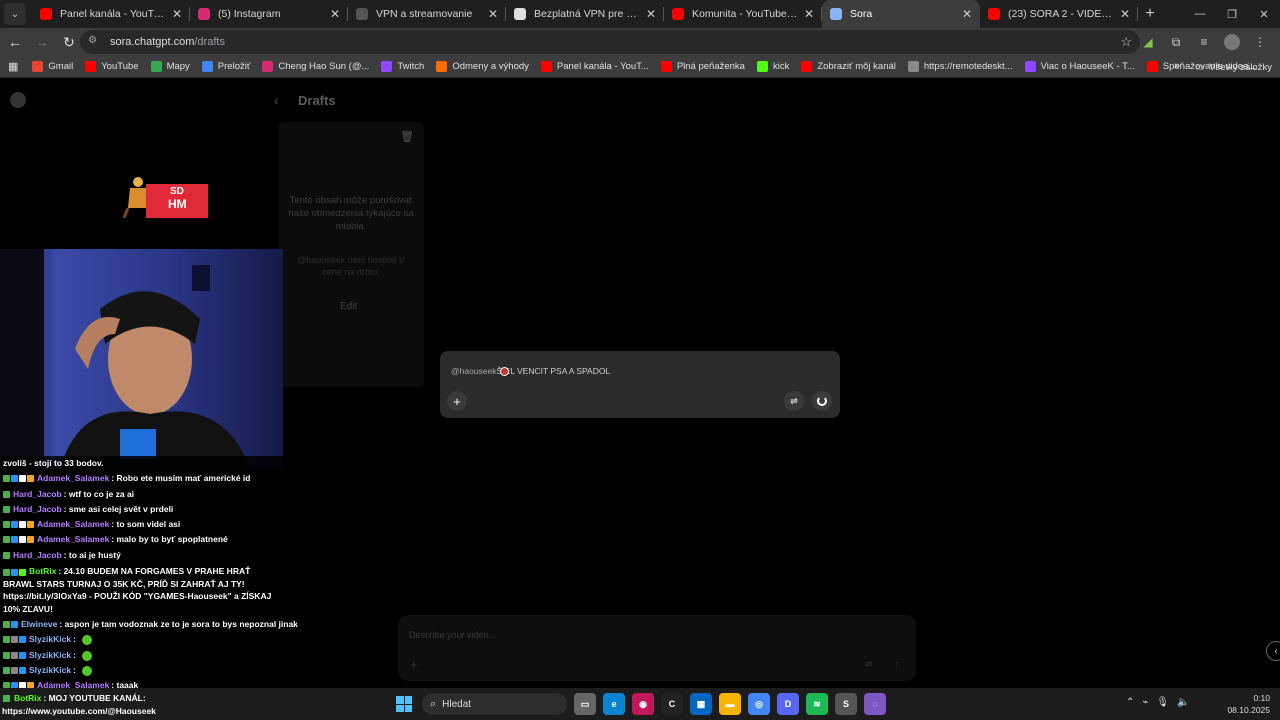 This screenshot has width=1280, height=720. I want to click on bookmark-item: YouTube, so click(111, 67).